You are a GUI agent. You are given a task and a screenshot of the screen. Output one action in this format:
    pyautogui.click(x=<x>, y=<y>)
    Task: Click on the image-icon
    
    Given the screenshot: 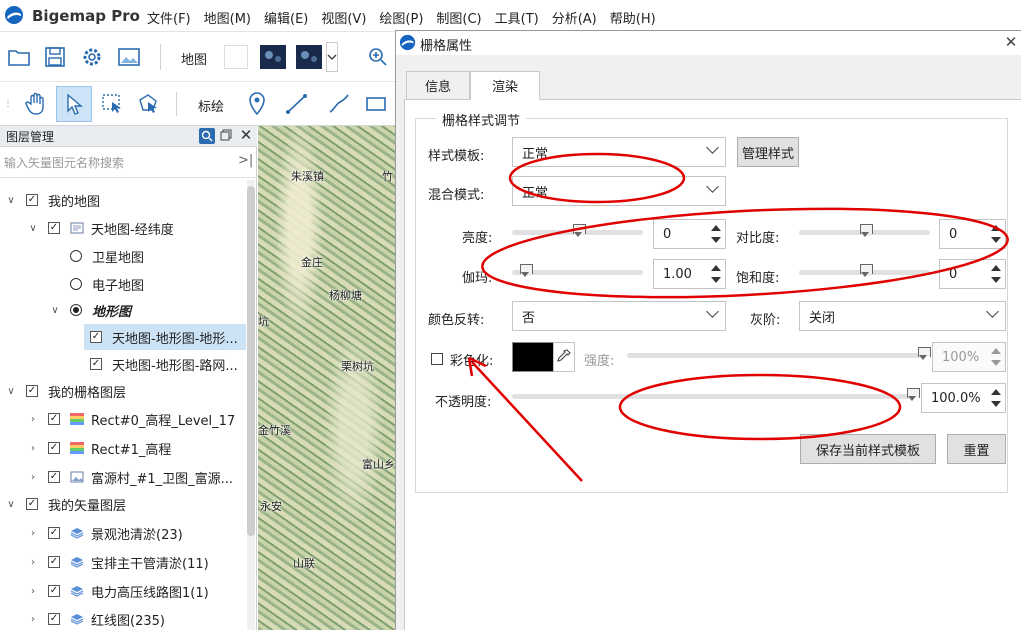 What is the action you would take?
    pyautogui.click(x=129, y=57)
    